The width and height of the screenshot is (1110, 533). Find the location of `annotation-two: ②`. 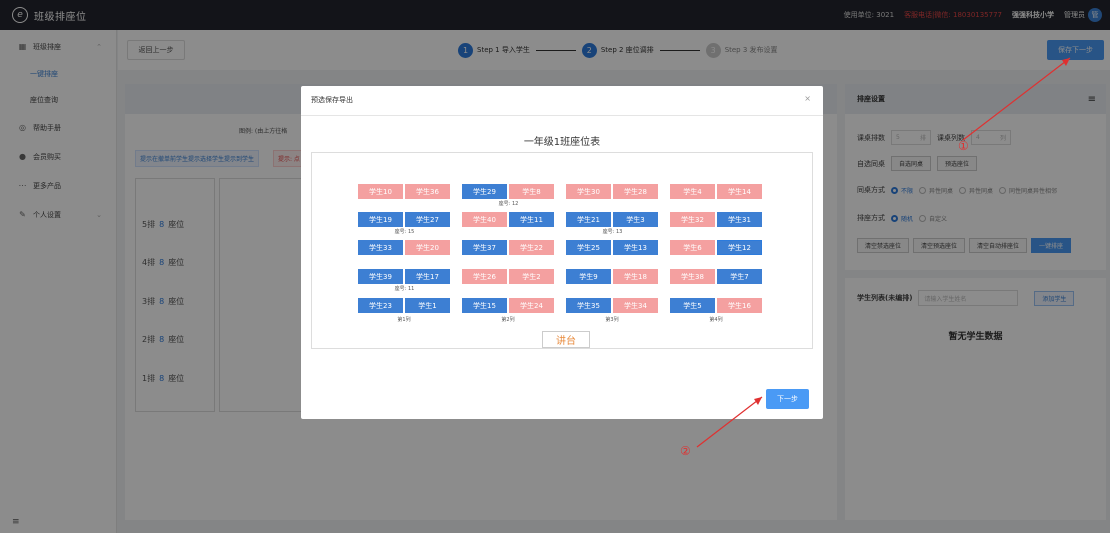

annotation-two: ② is located at coordinates (685, 451).